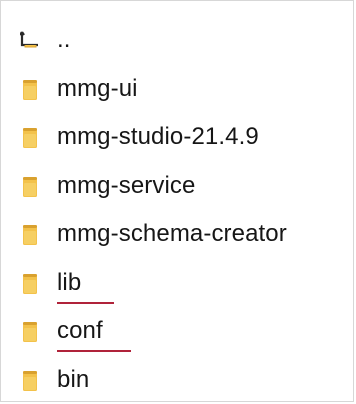 The height and width of the screenshot is (404, 356). Describe the element at coordinates (64, 39) in the screenshot. I see `list-item-label: ..` at that location.